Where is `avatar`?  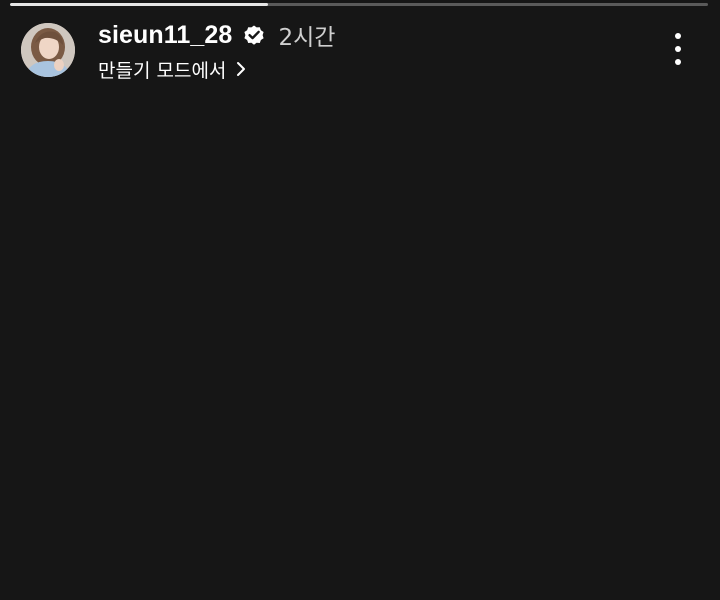
avatar is located at coordinates (48, 50).